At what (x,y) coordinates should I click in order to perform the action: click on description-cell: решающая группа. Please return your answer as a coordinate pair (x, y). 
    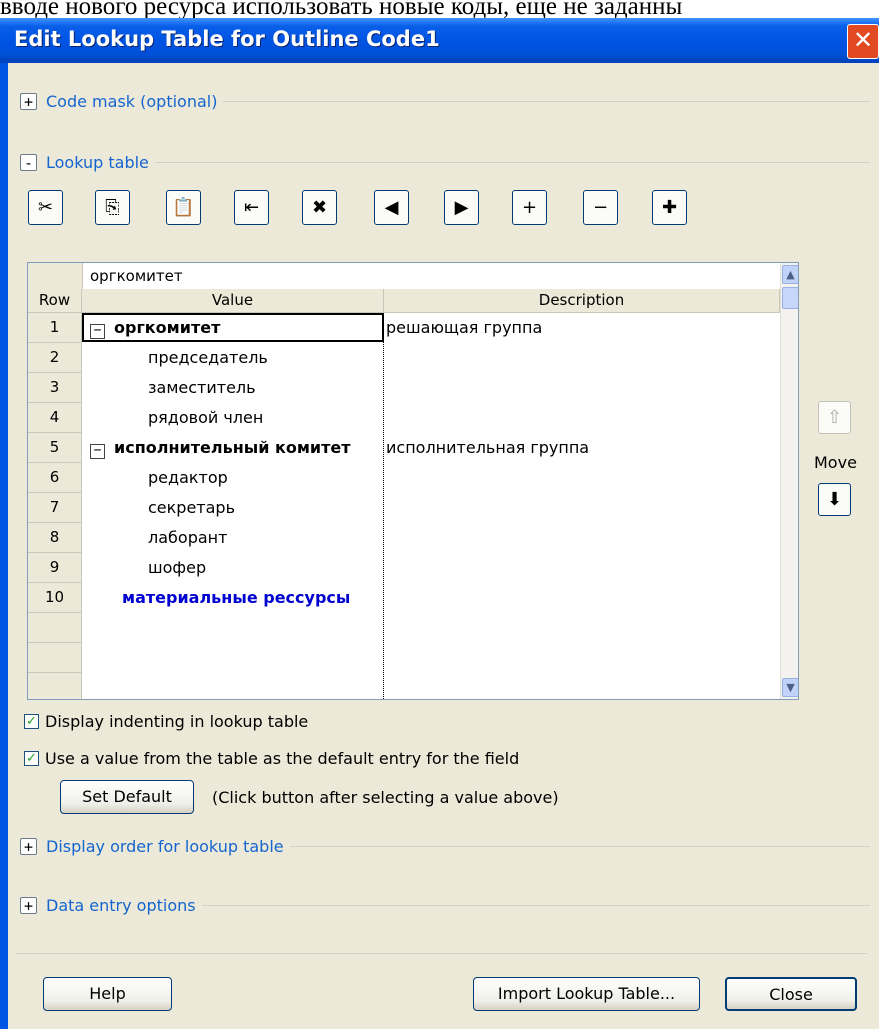
    Looking at the image, I should click on (583, 328).